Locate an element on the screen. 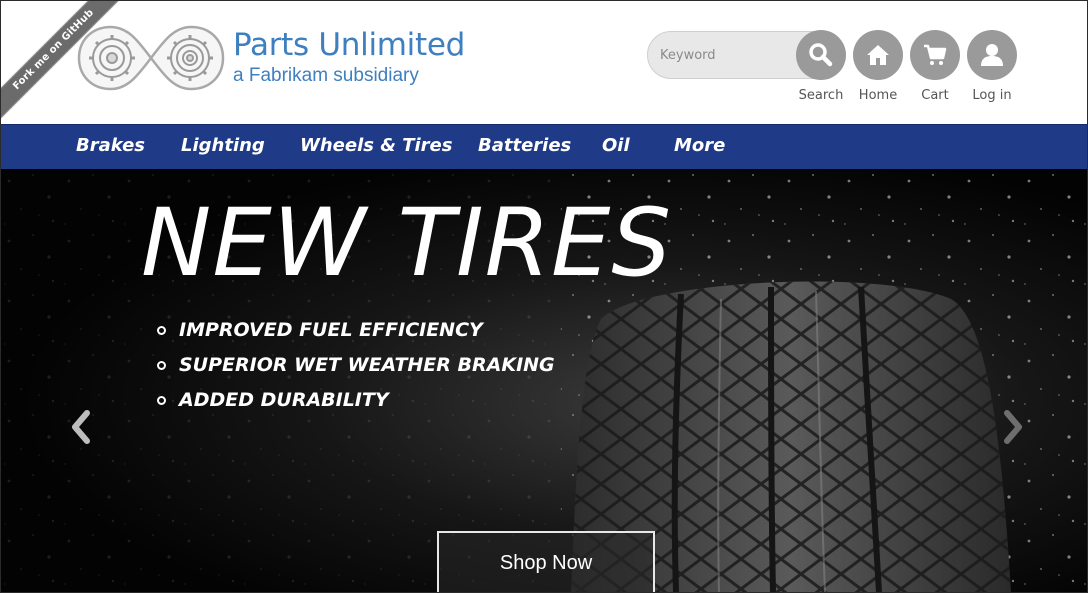 The height and width of the screenshot is (593, 1088). chevron-right-icon is located at coordinates (1013, 427).